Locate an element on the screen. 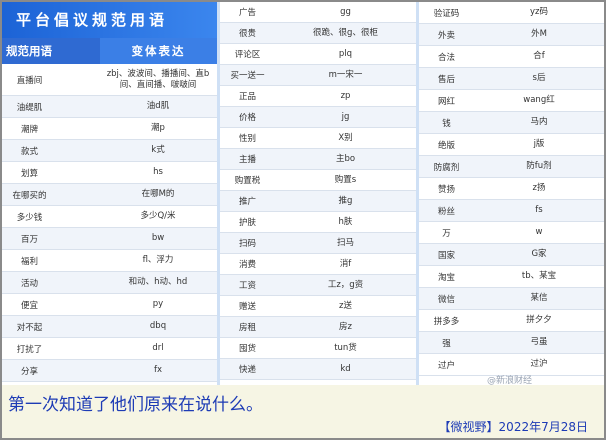  variant-term: 外M is located at coordinates (539, 34).